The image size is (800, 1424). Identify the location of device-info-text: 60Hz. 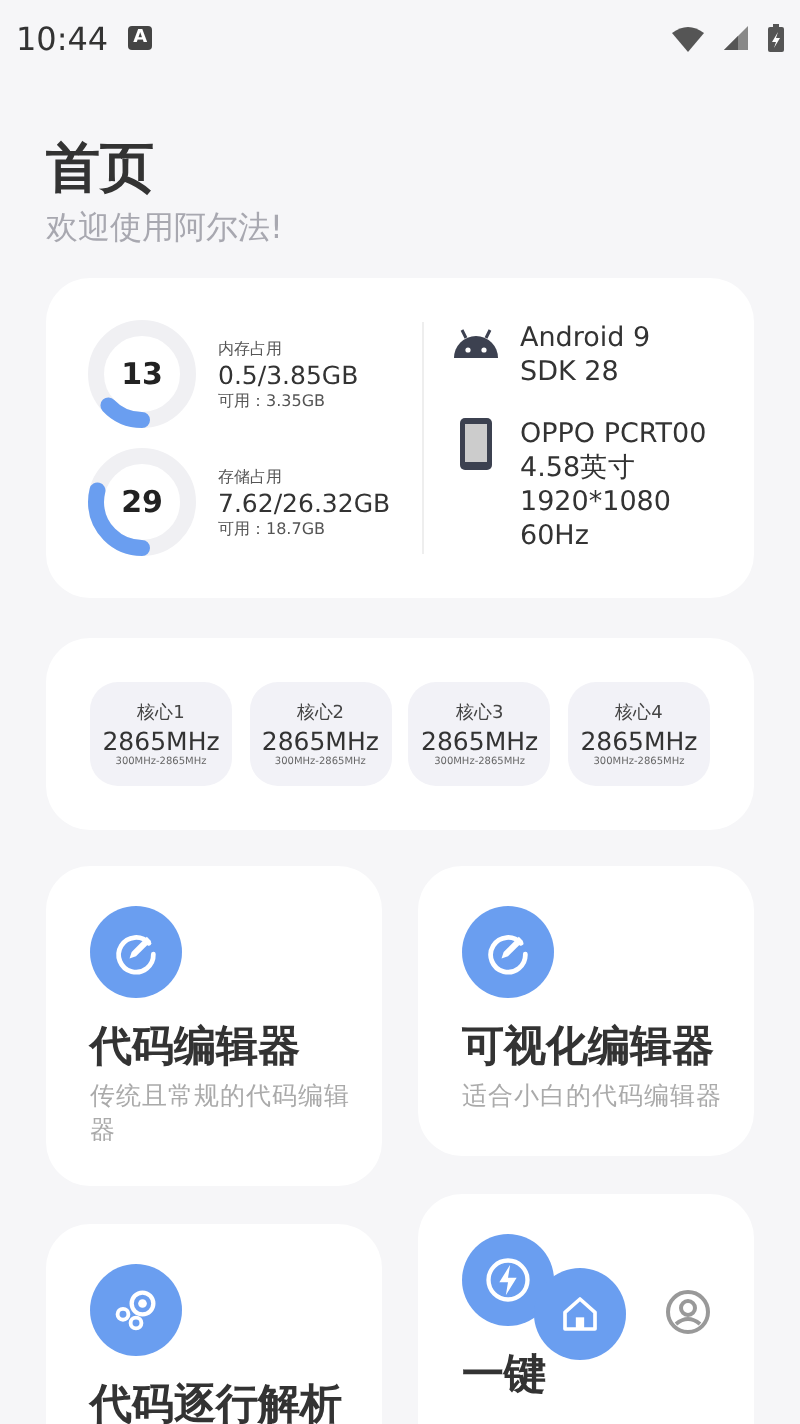
(555, 537).